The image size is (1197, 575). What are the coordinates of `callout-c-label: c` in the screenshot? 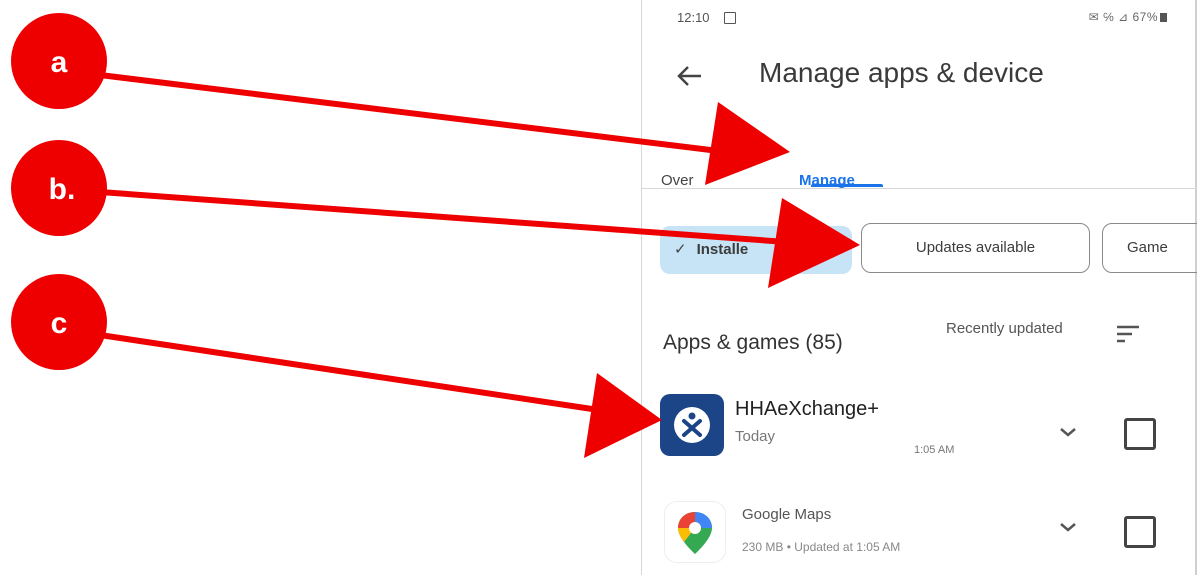 It's located at (59, 323).